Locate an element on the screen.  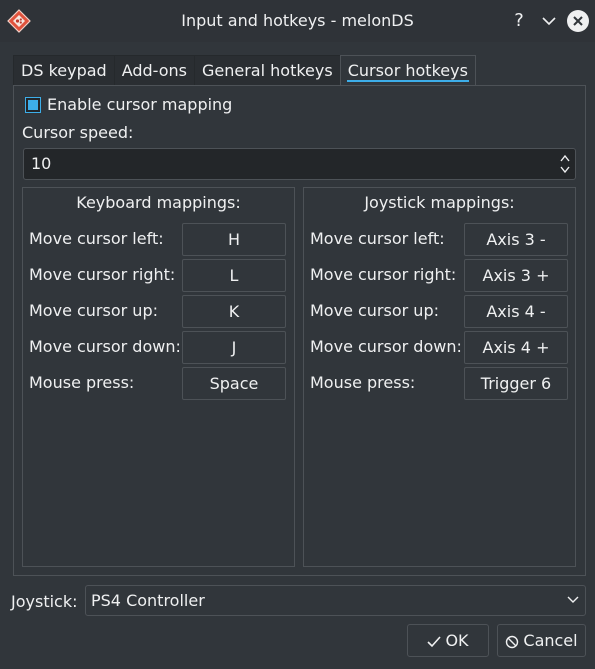
enable-cursor-mapping-checkbox is located at coordinates (33, 104).